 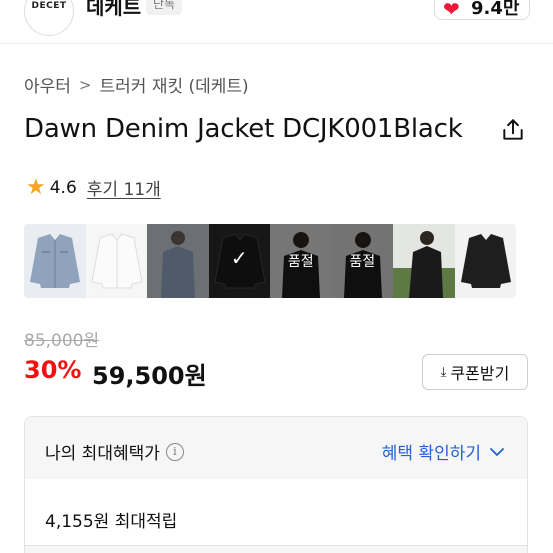 I want to click on breadcrumb: 아우터 > 트러커 재킷 (데케트), so click(x=136, y=85).